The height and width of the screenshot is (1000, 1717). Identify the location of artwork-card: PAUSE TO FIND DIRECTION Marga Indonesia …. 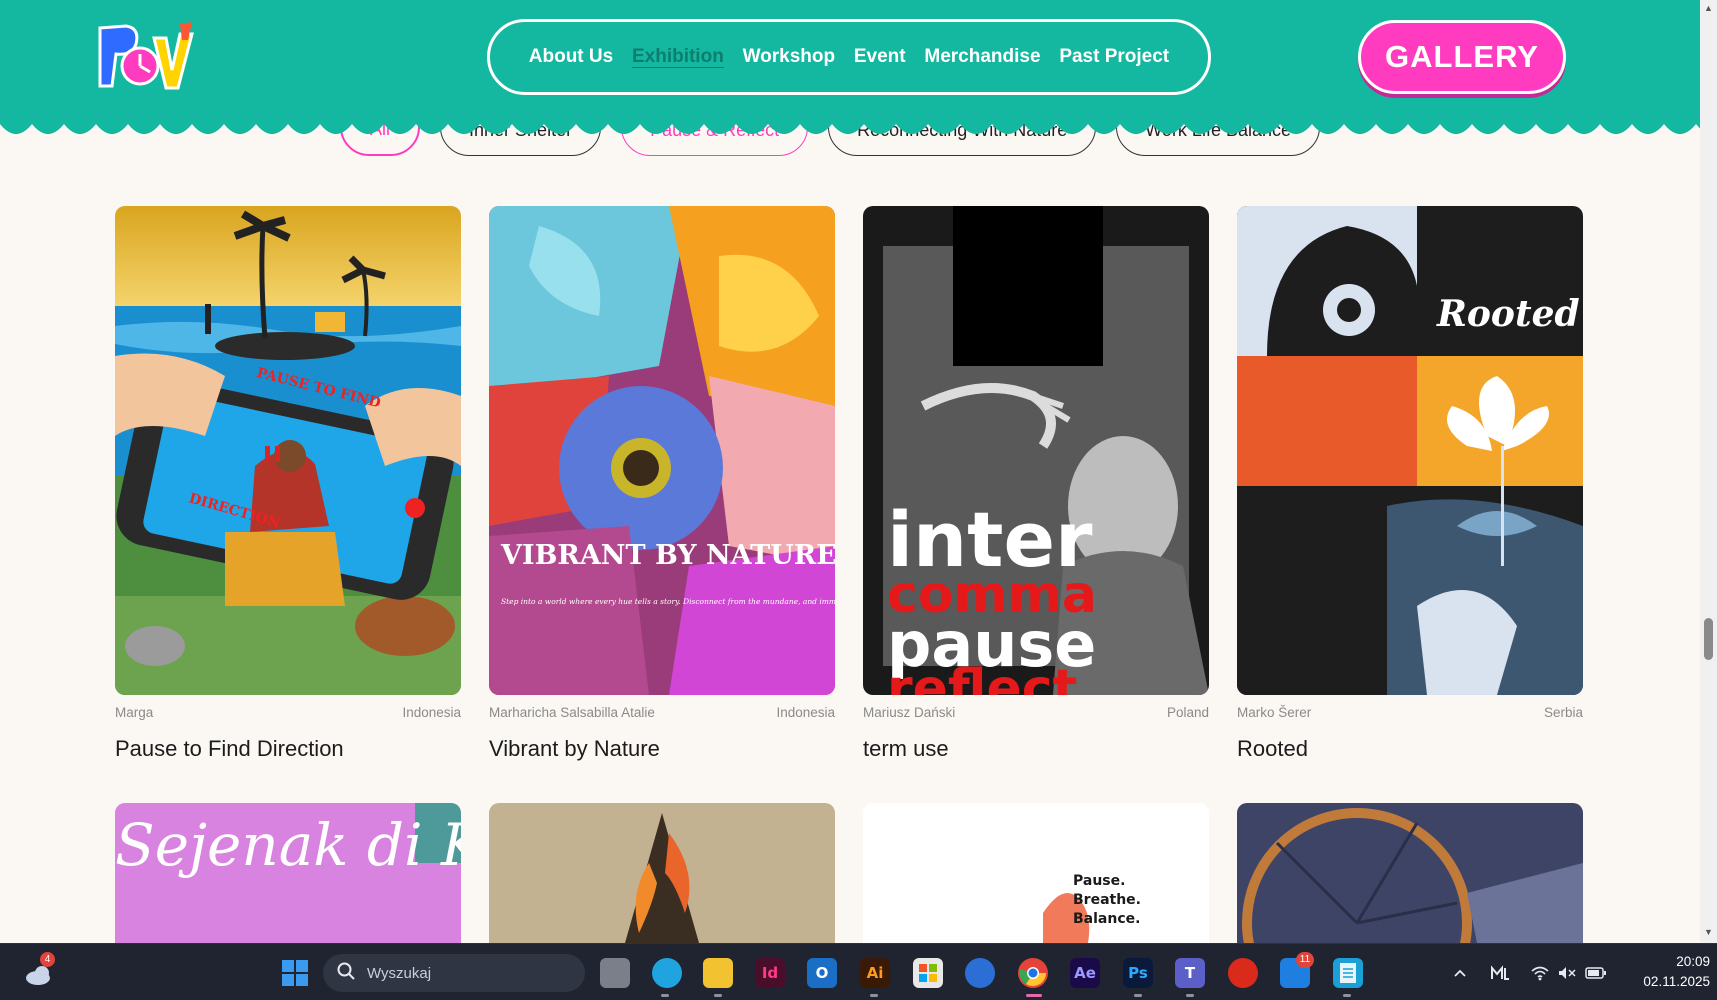
(288, 484).